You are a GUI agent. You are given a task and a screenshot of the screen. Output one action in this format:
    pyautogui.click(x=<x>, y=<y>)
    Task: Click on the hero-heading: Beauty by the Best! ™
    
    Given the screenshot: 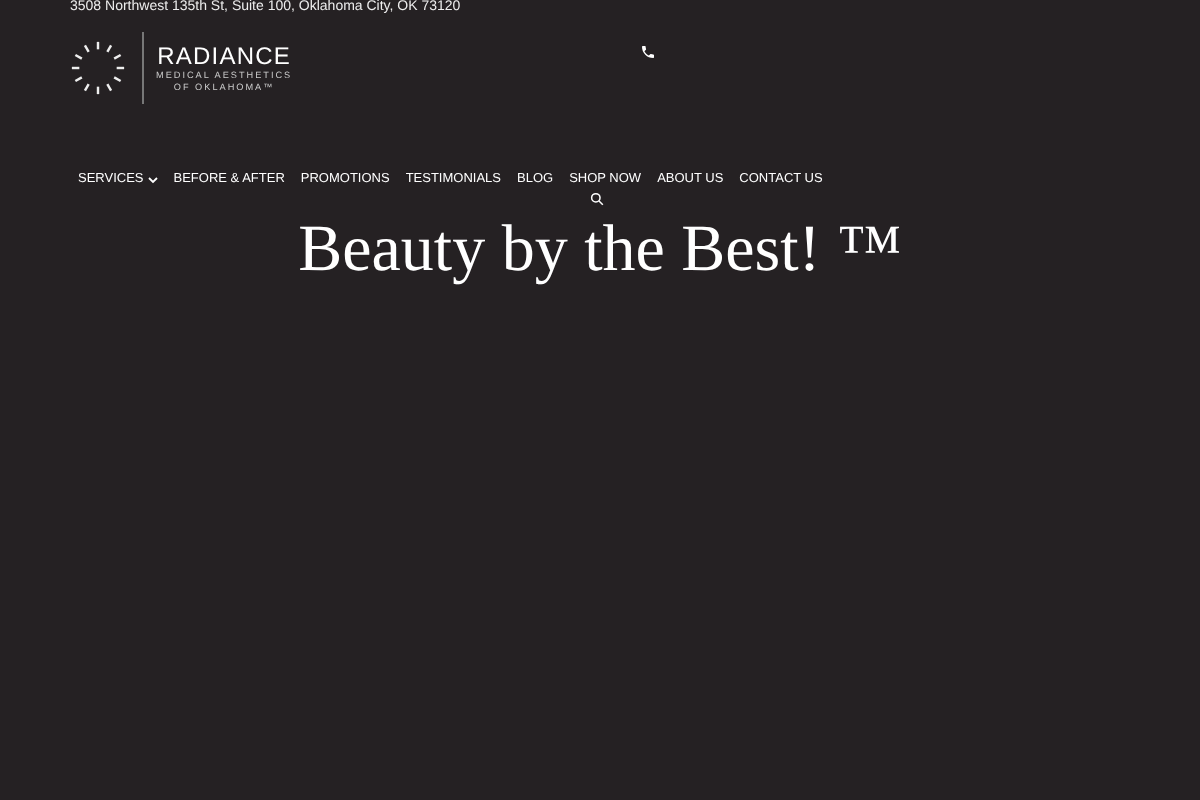 What is the action you would take?
    pyautogui.click(x=600, y=251)
    